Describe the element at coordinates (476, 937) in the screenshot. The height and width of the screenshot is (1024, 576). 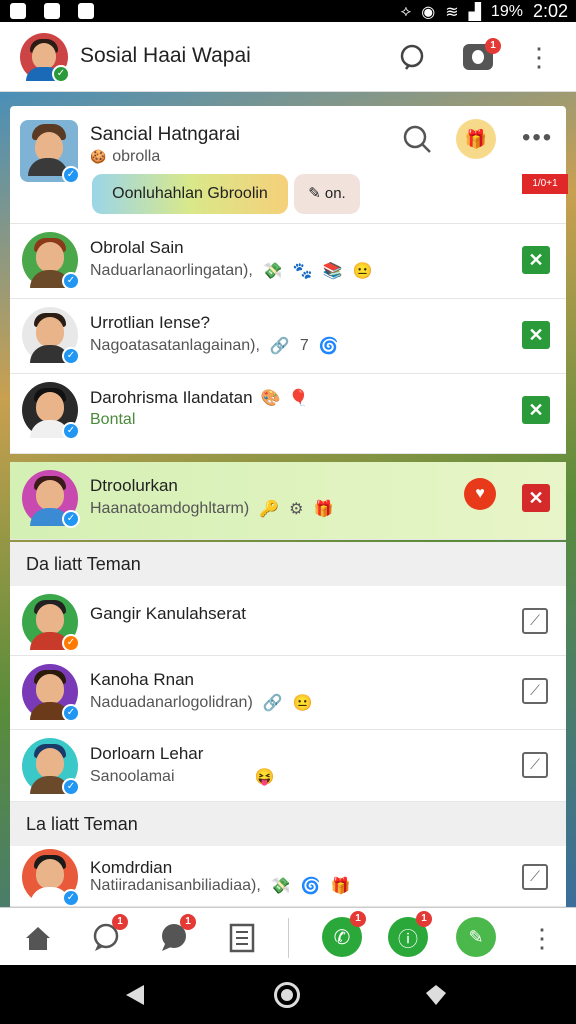
I see `edit-button: ✎` at that location.